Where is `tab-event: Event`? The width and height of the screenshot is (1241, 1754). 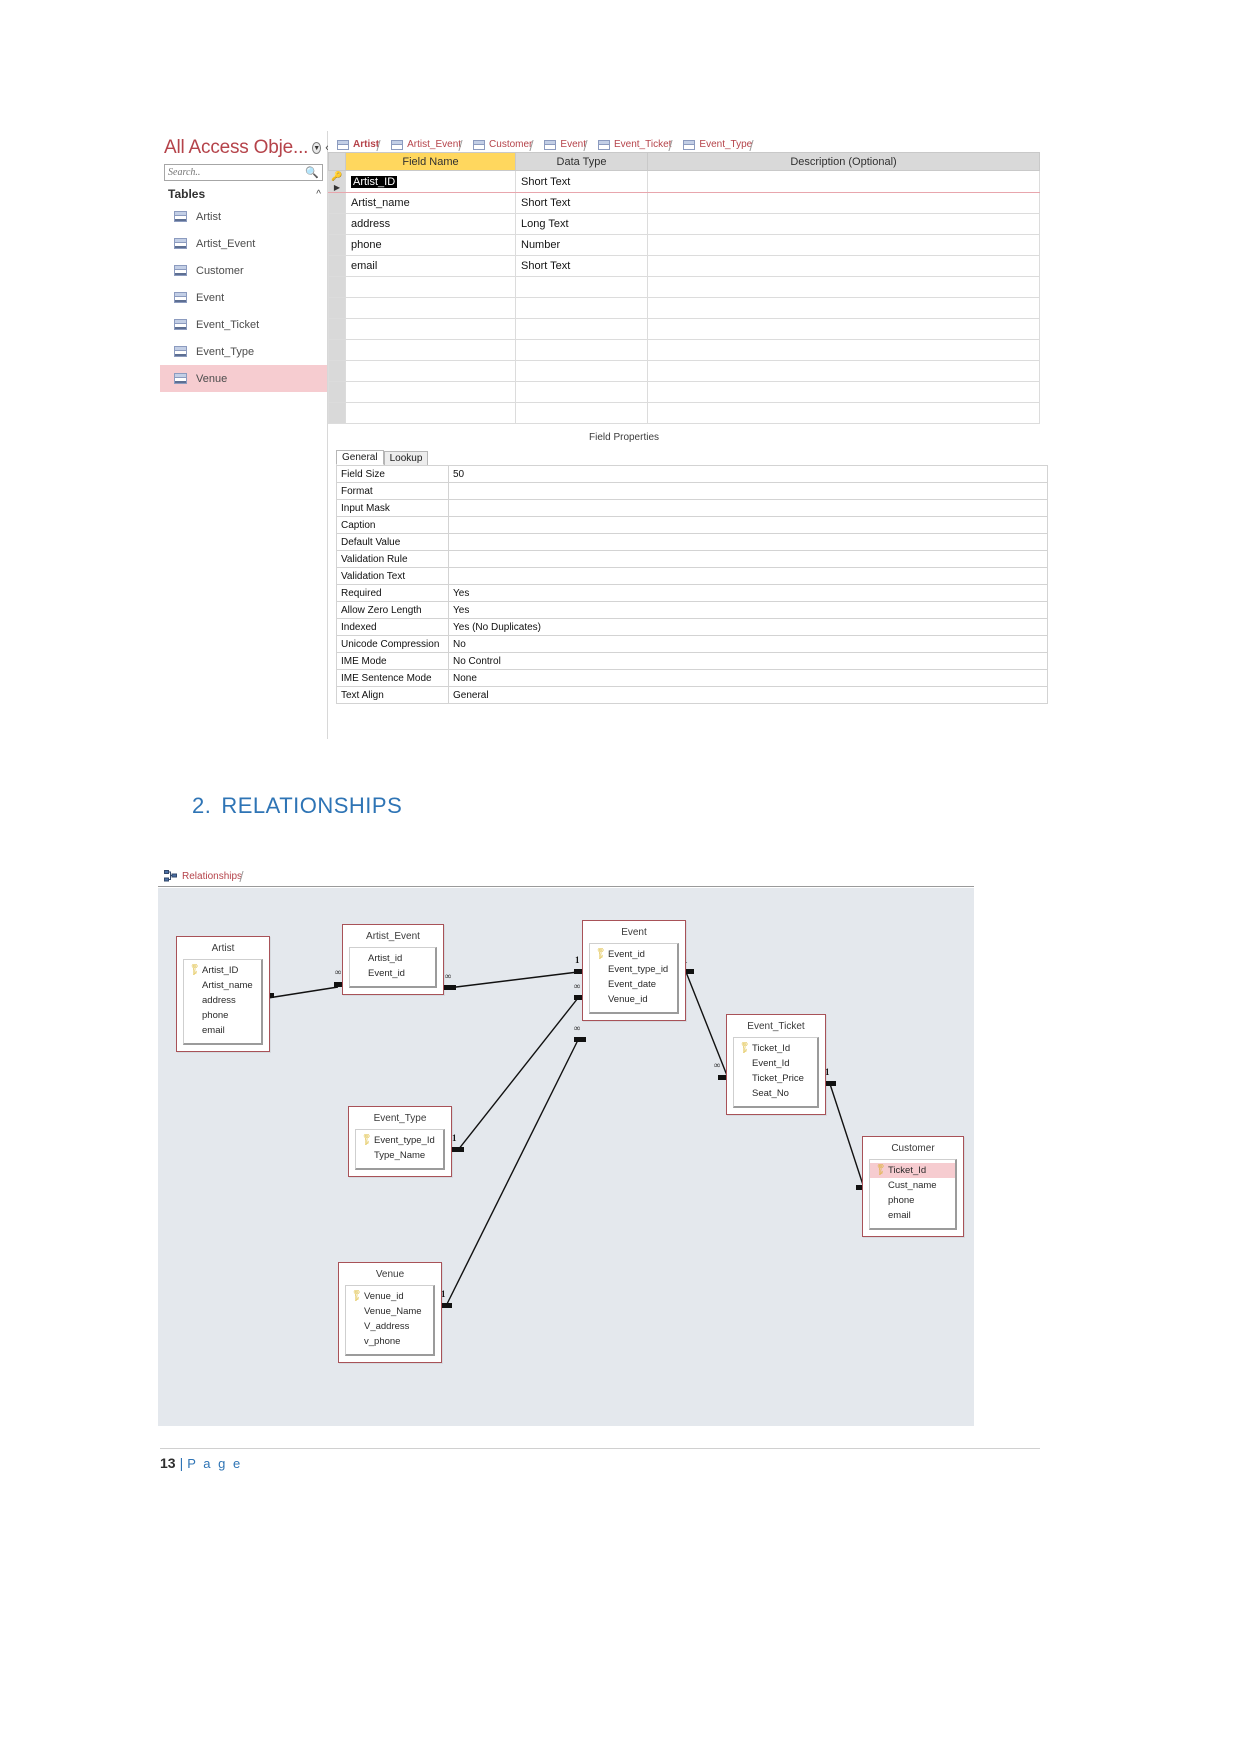
tab-event: Event is located at coordinates (566, 145).